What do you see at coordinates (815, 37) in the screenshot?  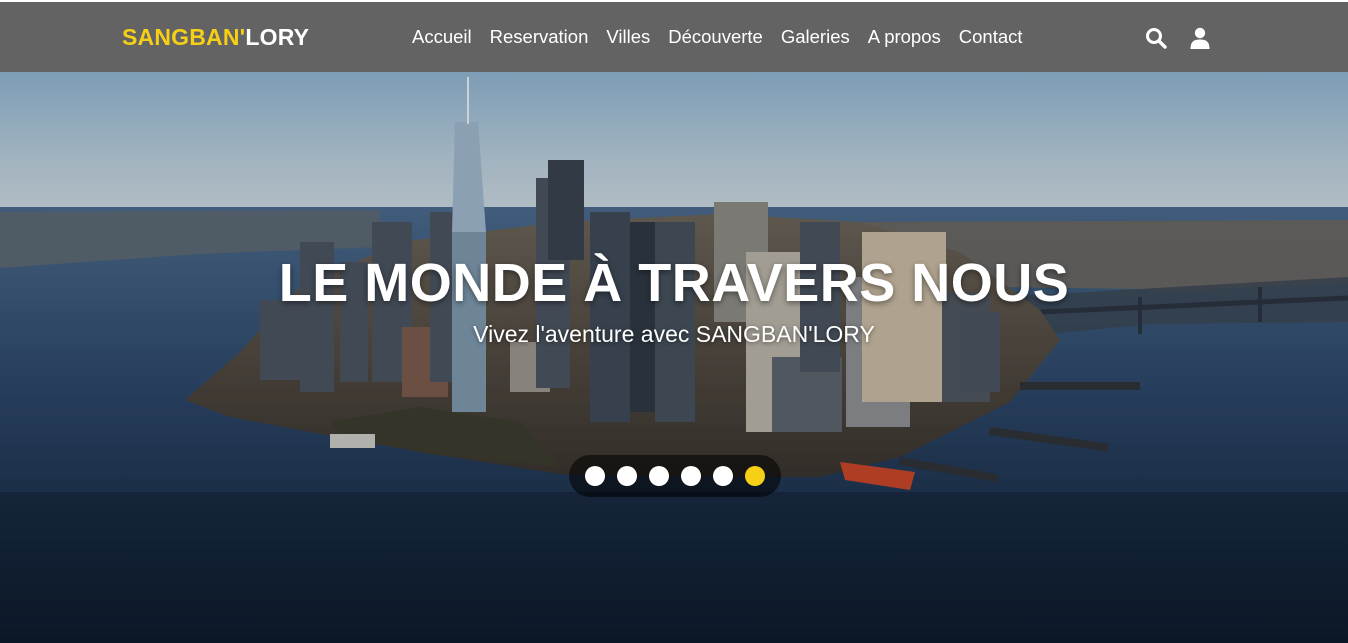 I see `nav-item-galeries: Galeries` at bounding box center [815, 37].